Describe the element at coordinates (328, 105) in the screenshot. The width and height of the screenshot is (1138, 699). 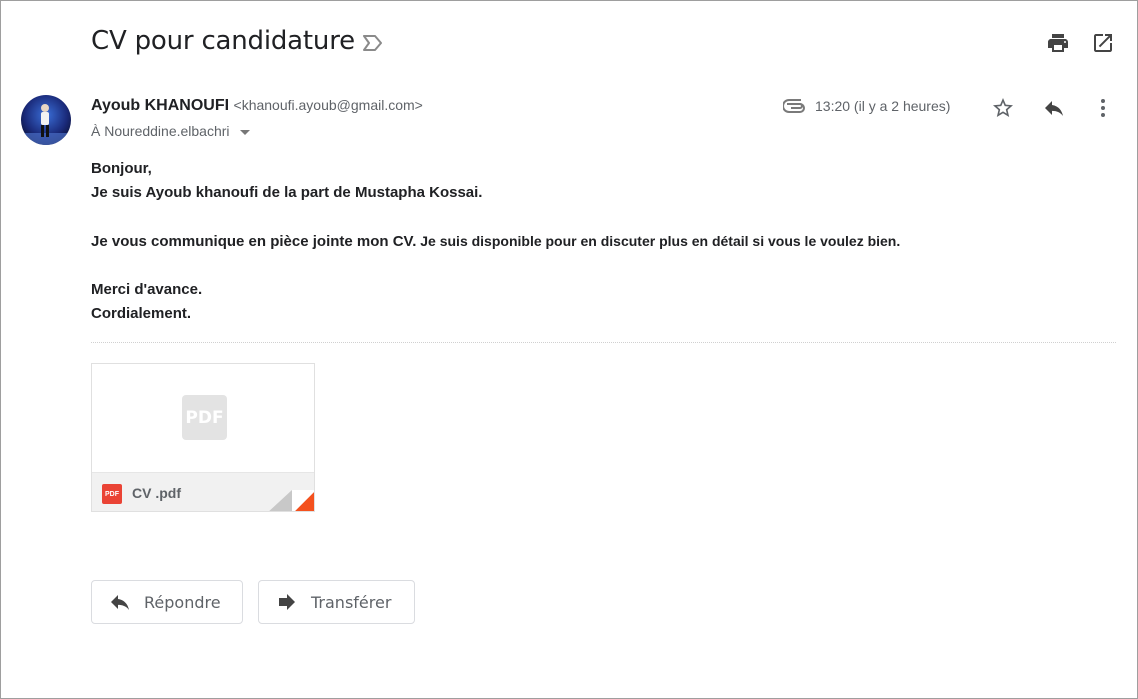
I see `sender-email: <khanoufi.ayoub@gmail.com>` at that location.